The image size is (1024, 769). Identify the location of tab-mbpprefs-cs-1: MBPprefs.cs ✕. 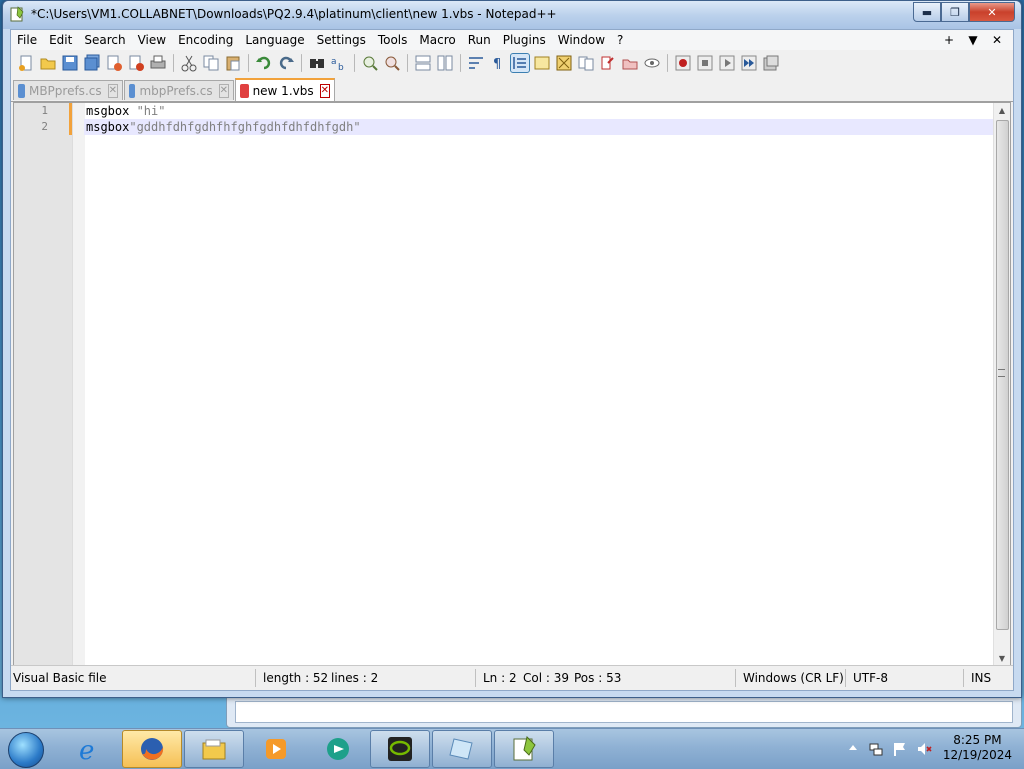
(68, 90).